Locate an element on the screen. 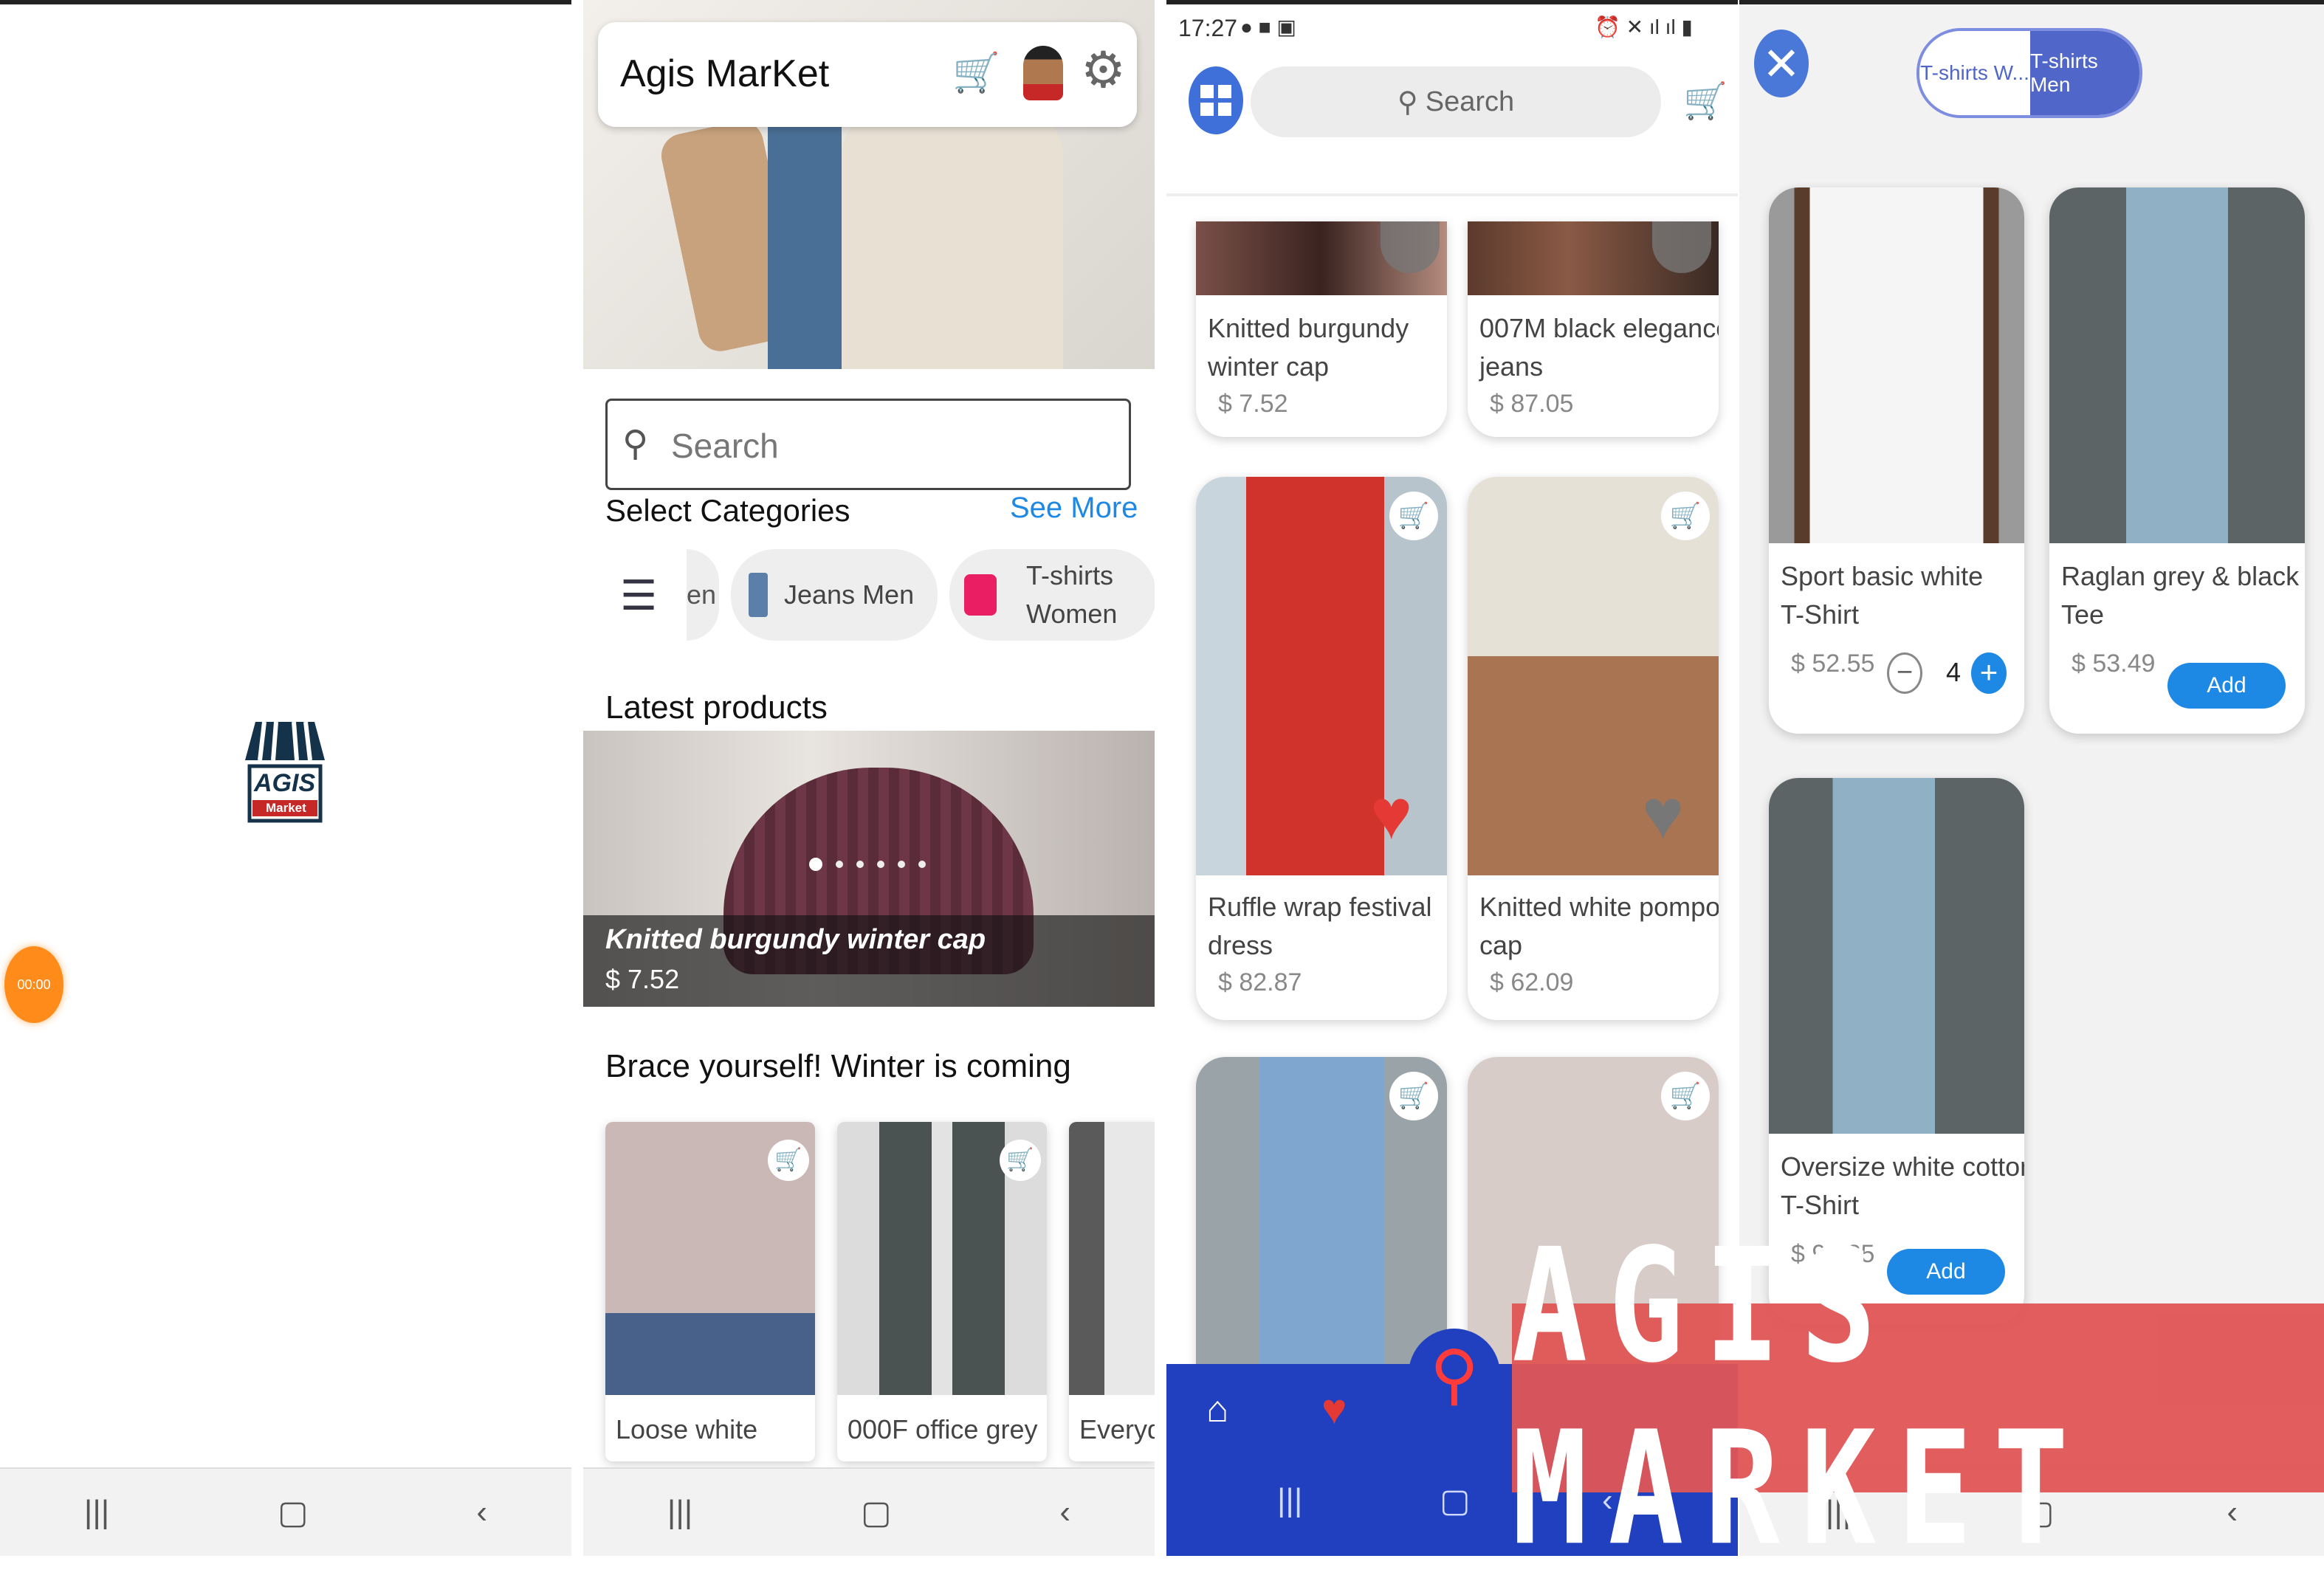 This screenshot has height=1581, width=2324. home-nav-icon: ⌂ is located at coordinates (1217, 1409).